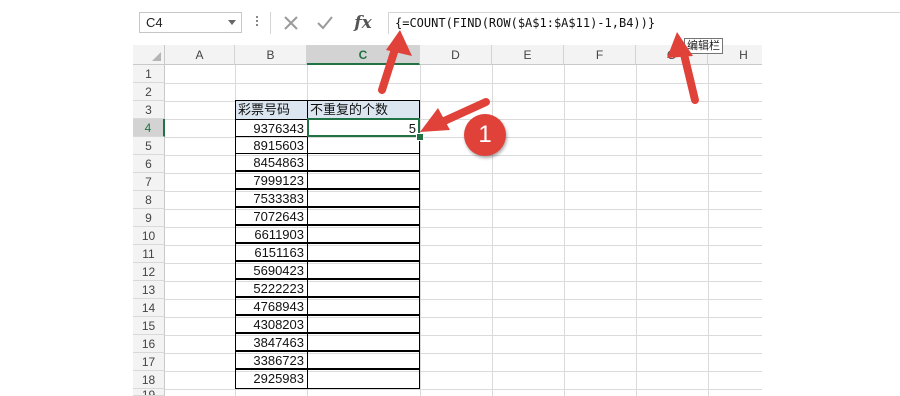 The width and height of the screenshot is (900, 396). What do you see at coordinates (149, 392) in the screenshot?
I see `row-header-19: 19` at bounding box center [149, 392].